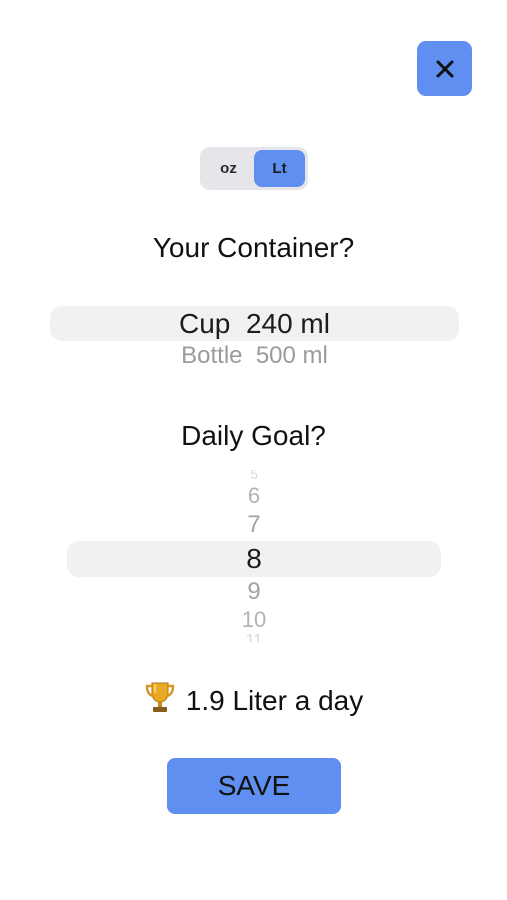  Describe the element at coordinates (228, 168) in the screenshot. I see `unit-option-oz: oz` at that location.